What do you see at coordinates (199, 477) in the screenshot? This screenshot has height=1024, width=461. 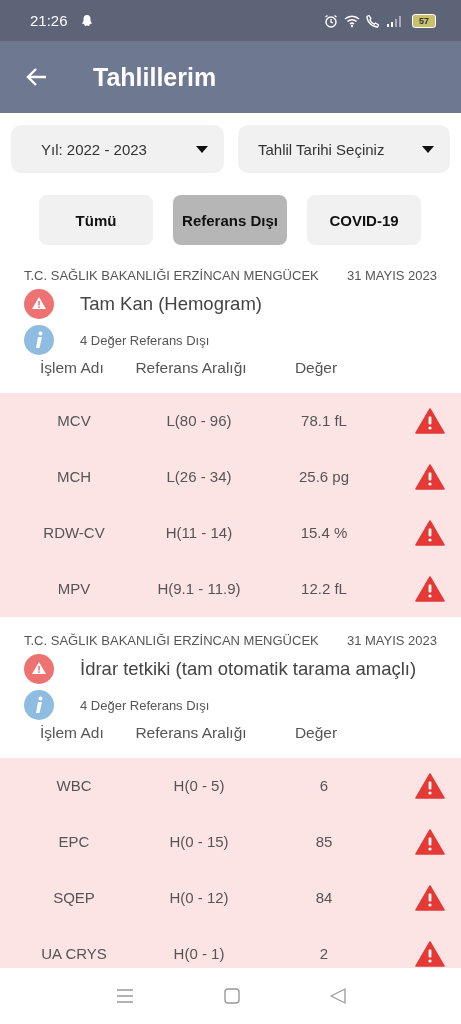 I see `reference-range: L(26 - 34)` at bounding box center [199, 477].